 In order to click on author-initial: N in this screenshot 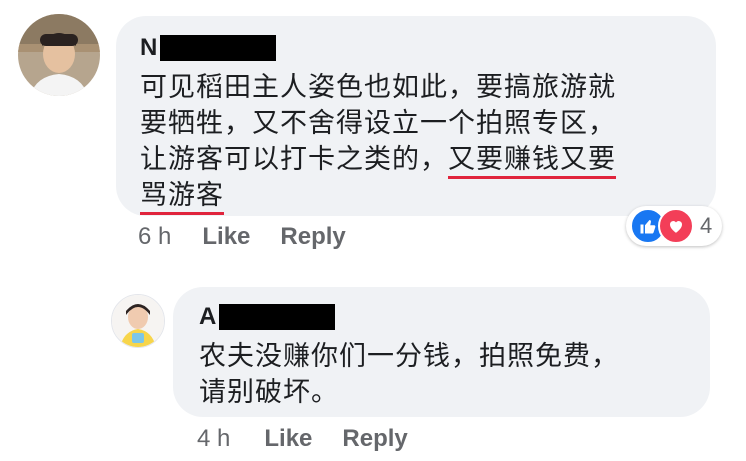, I will do `click(149, 47)`.